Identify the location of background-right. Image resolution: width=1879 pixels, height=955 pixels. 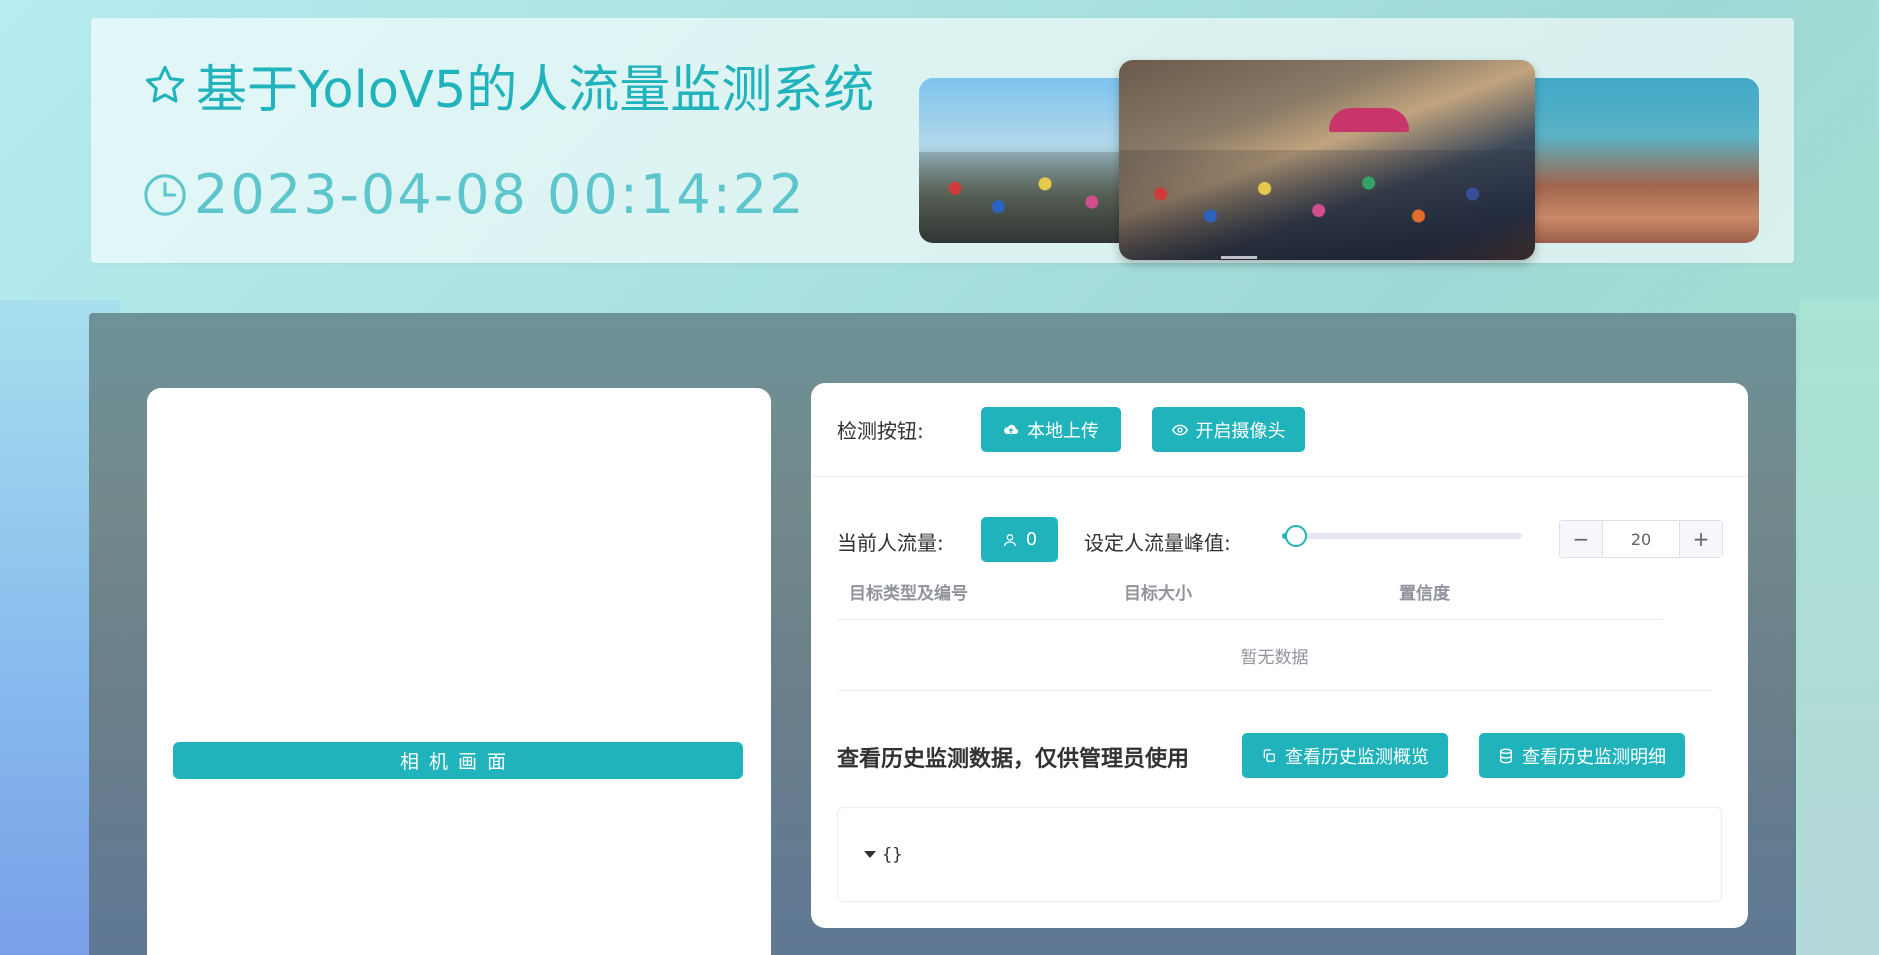
(1839, 627).